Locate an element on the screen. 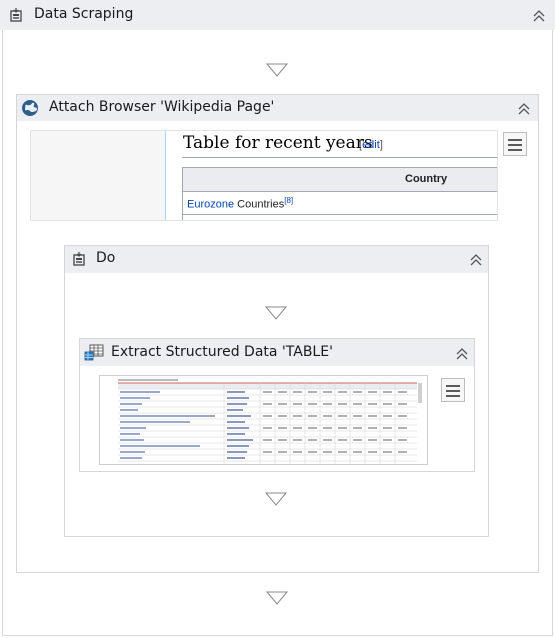  globe-icon is located at coordinates (30, 108).